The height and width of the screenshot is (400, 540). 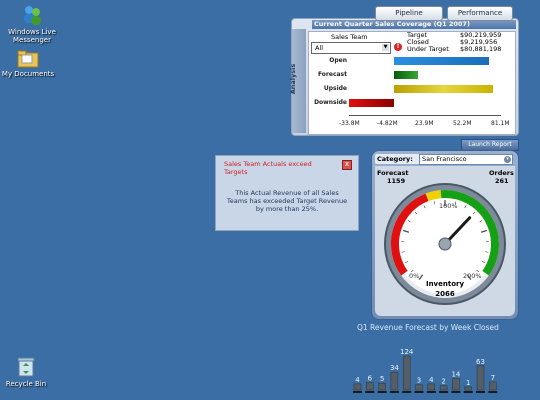 What do you see at coordinates (428, 49) in the screenshot?
I see `stat-under-target-label: Under Target` at bounding box center [428, 49].